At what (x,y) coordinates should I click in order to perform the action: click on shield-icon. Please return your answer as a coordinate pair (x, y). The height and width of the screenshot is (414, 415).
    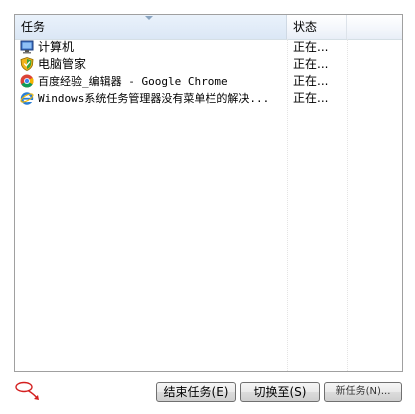
    Looking at the image, I should click on (27, 64).